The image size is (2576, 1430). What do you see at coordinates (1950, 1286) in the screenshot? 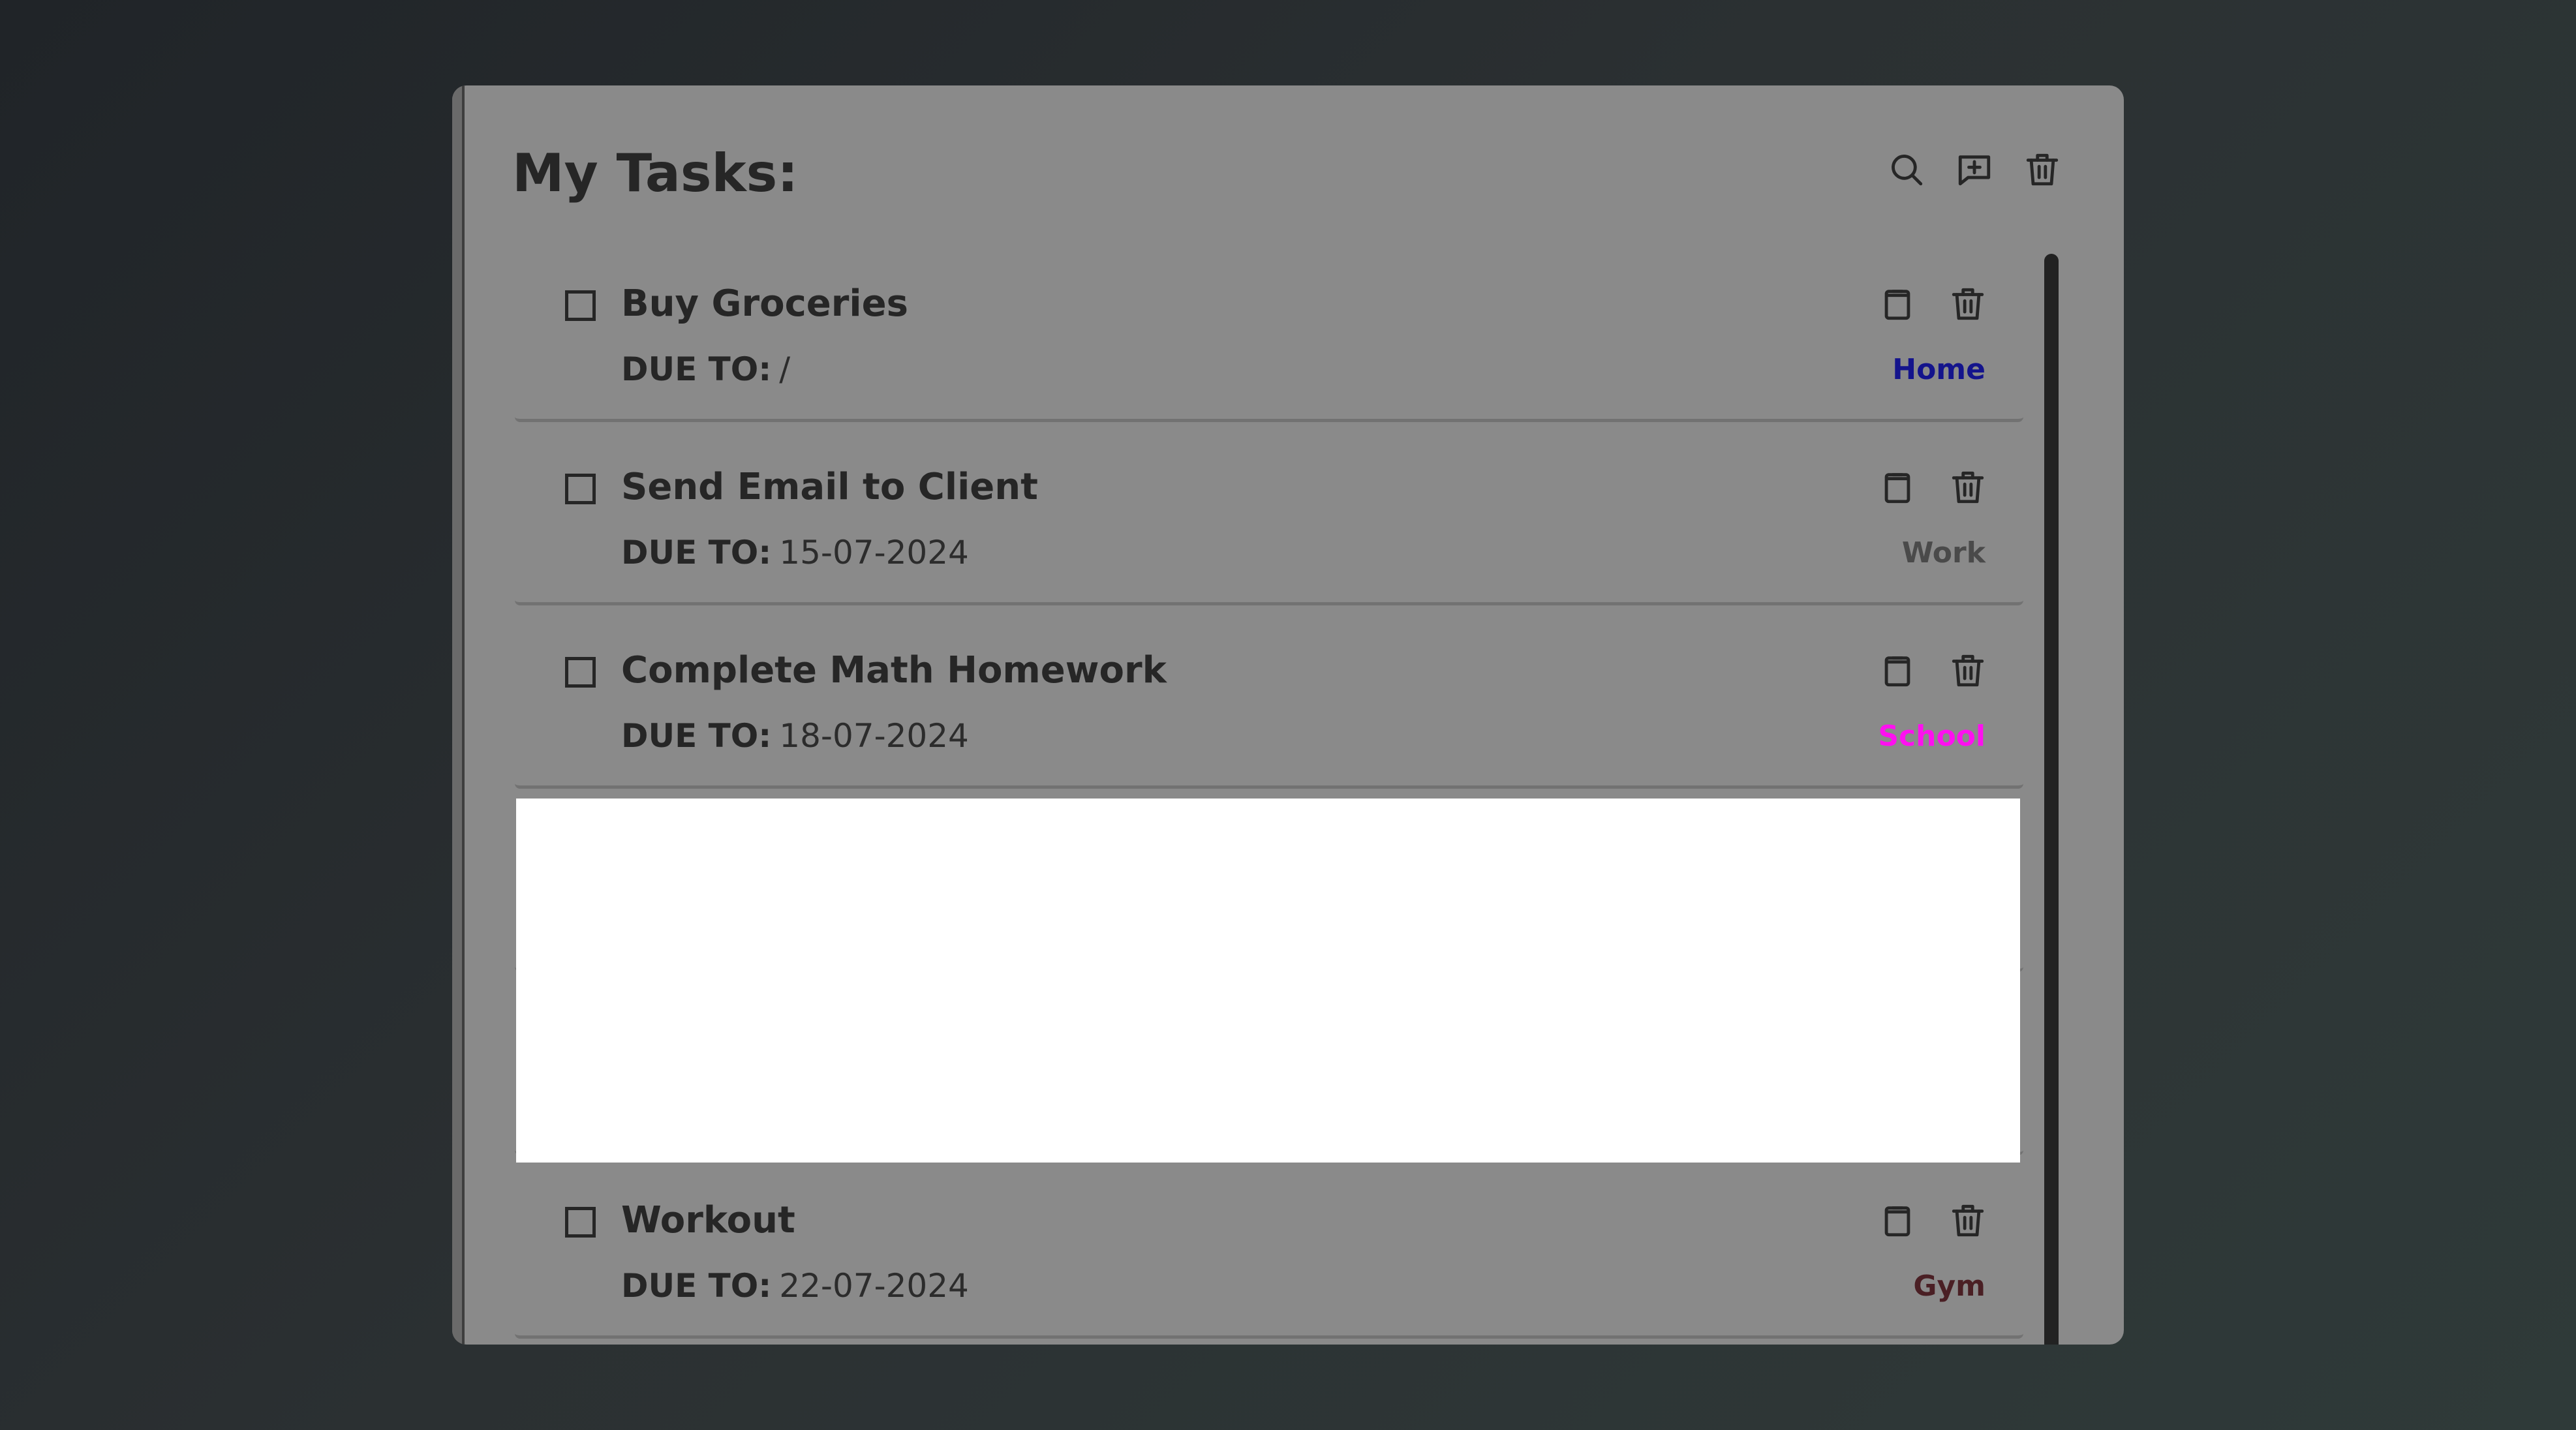
I see `task-category: Gym` at bounding box center [1950, 1286].